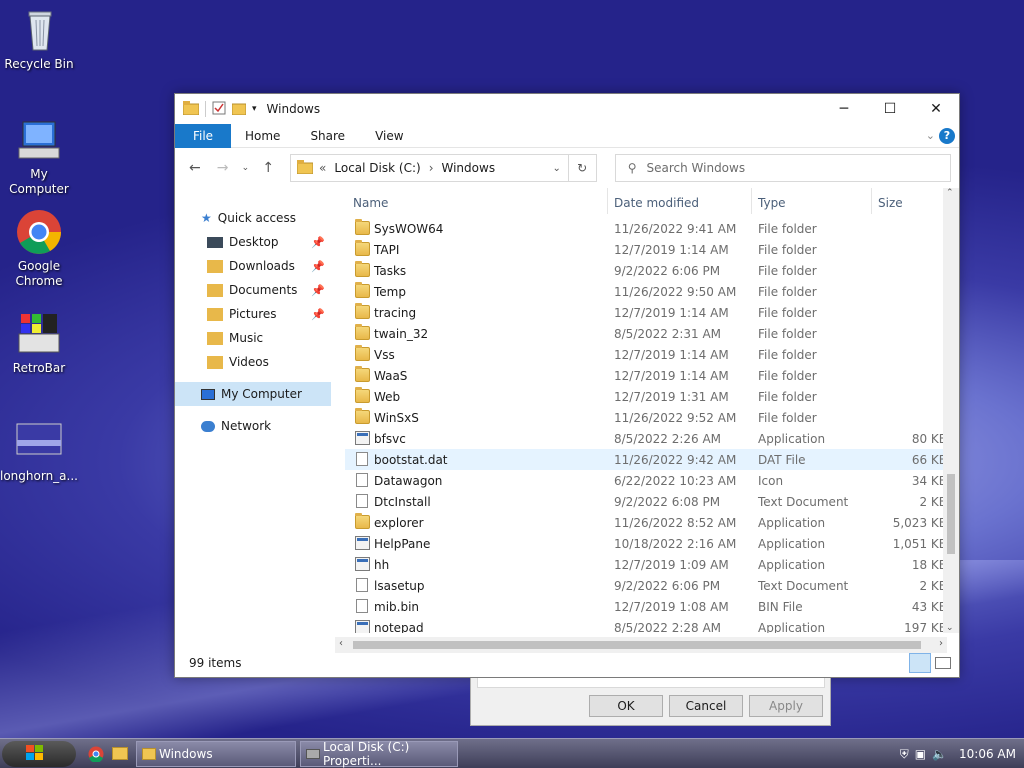 This screenshot has width=1024, height=768. I want to click on file-row: tracing 12/7/2019 1:14 AM File folder, so click(646, 312).